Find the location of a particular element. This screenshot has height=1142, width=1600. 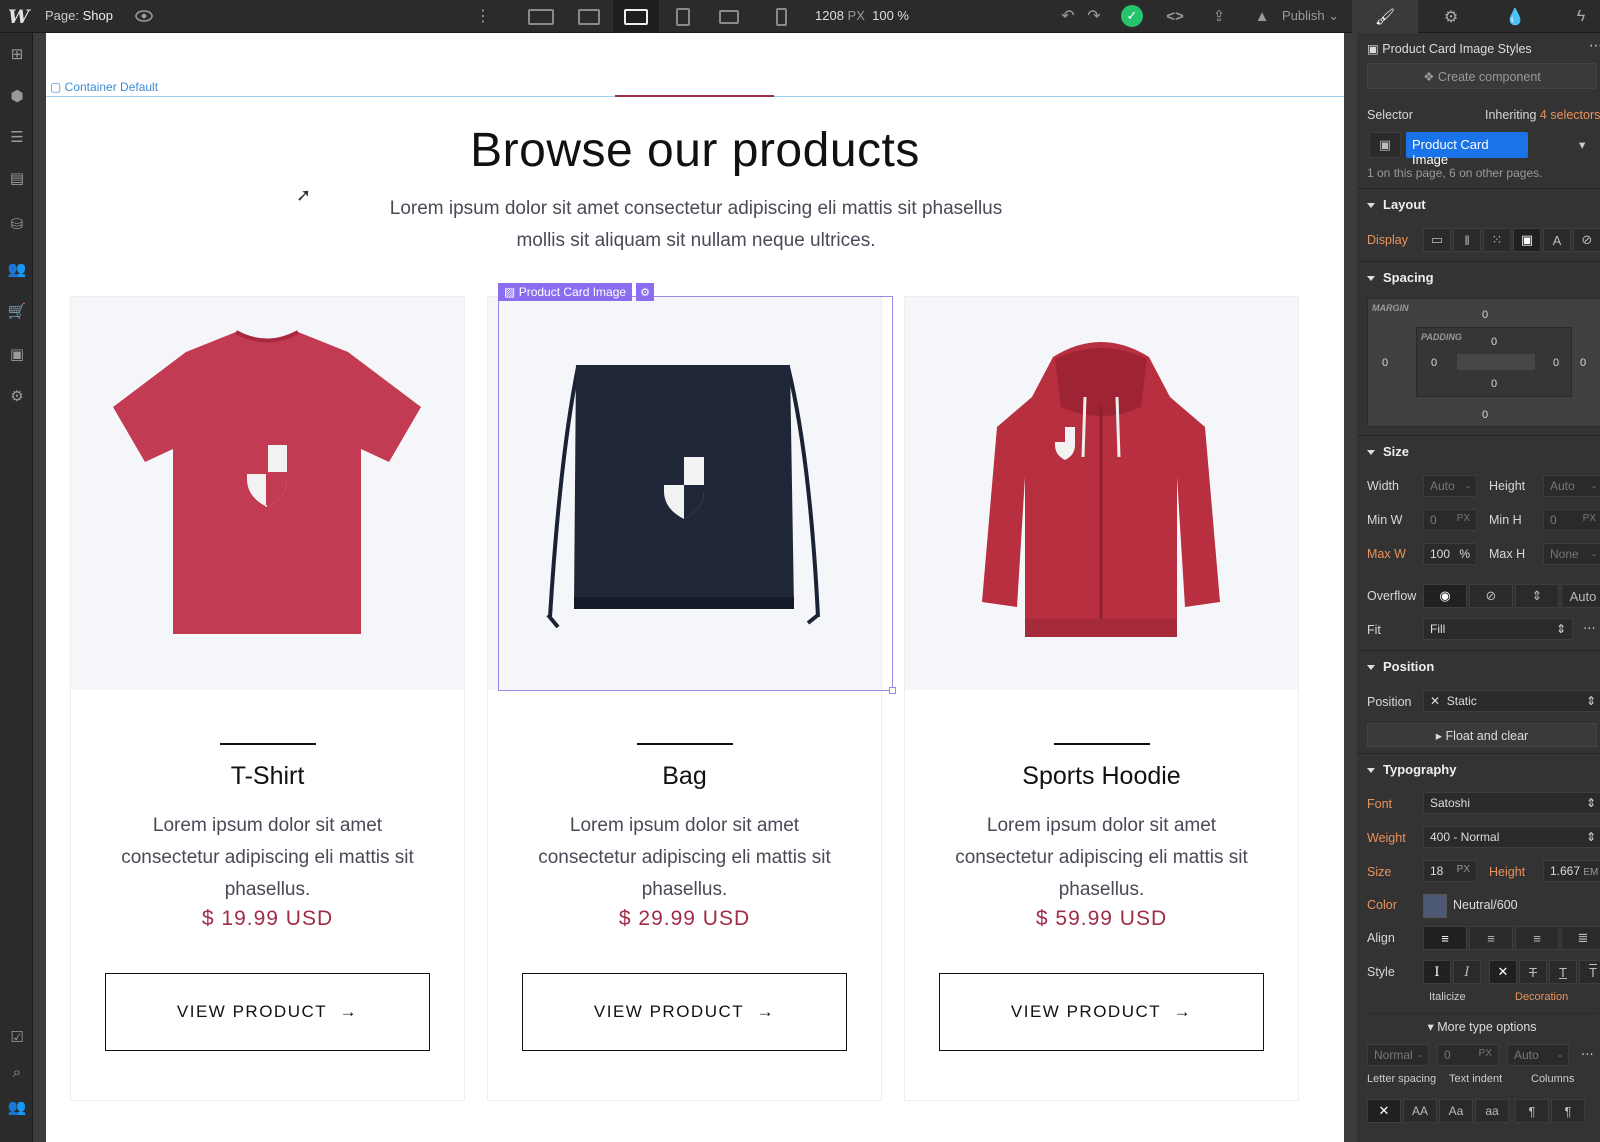

display-block-icon: ▭ is located at coordinates (1437, 240).